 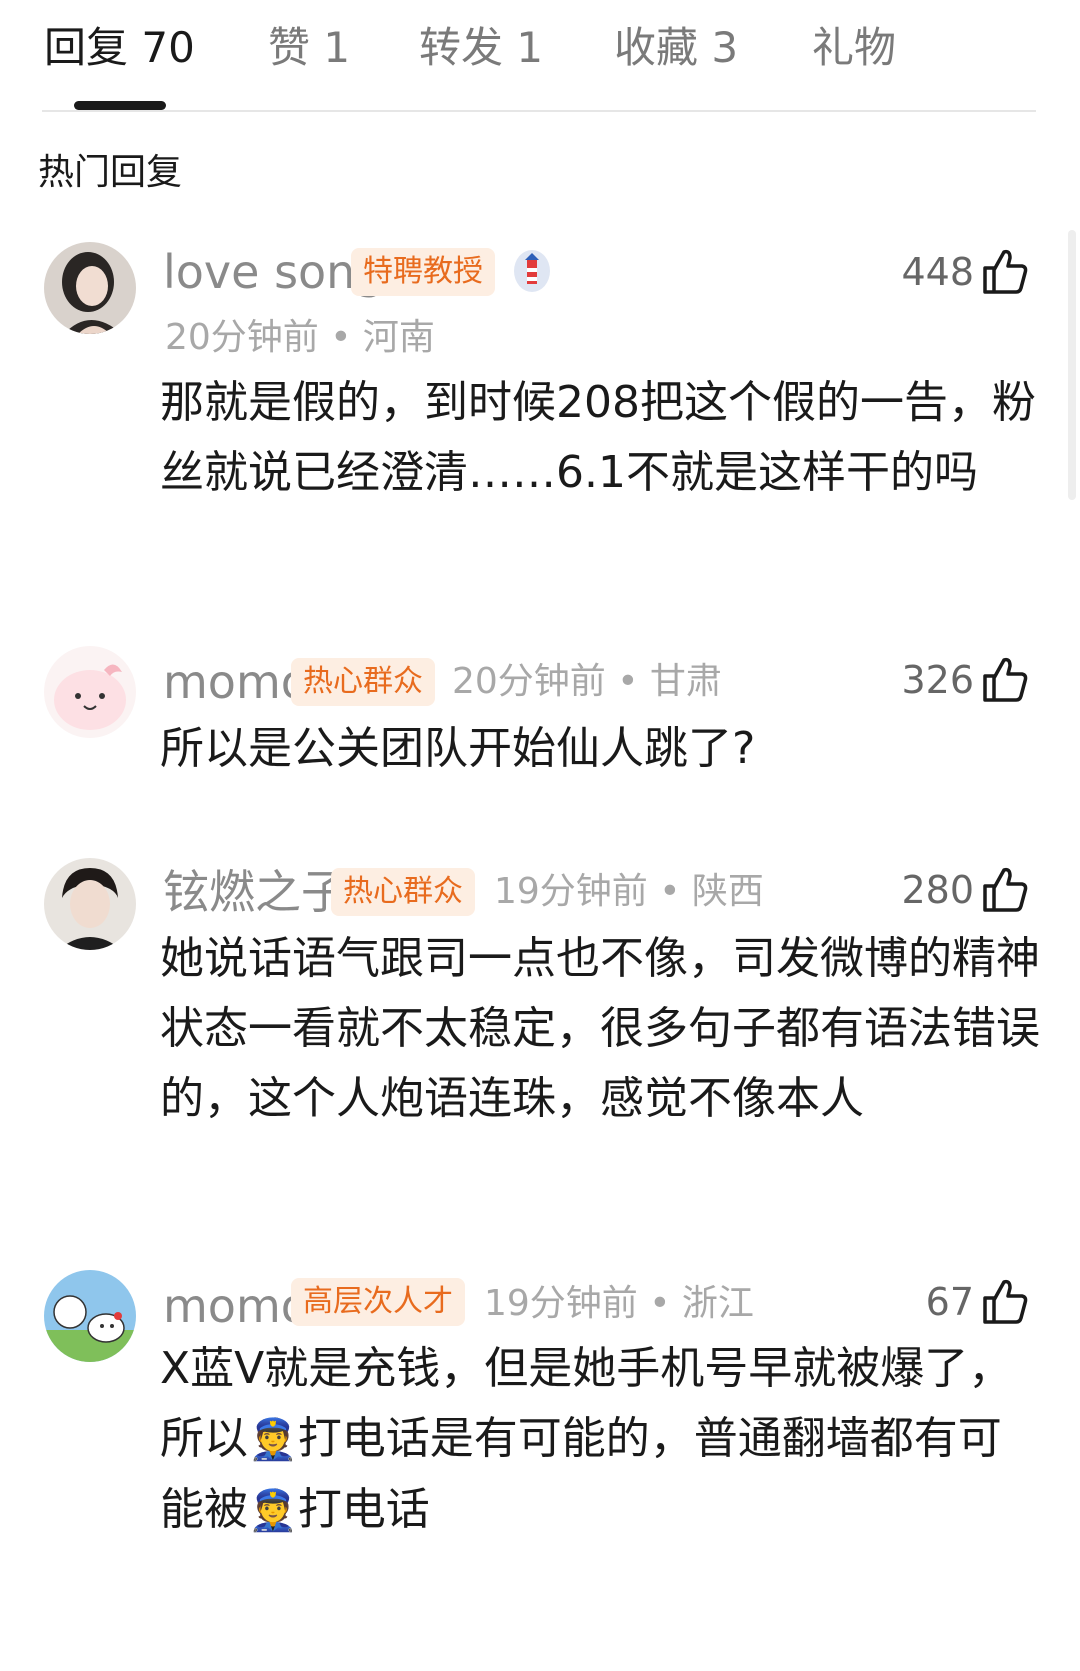 I want to click on user-badge: 高层次人才, so click(x=378, y=1302).